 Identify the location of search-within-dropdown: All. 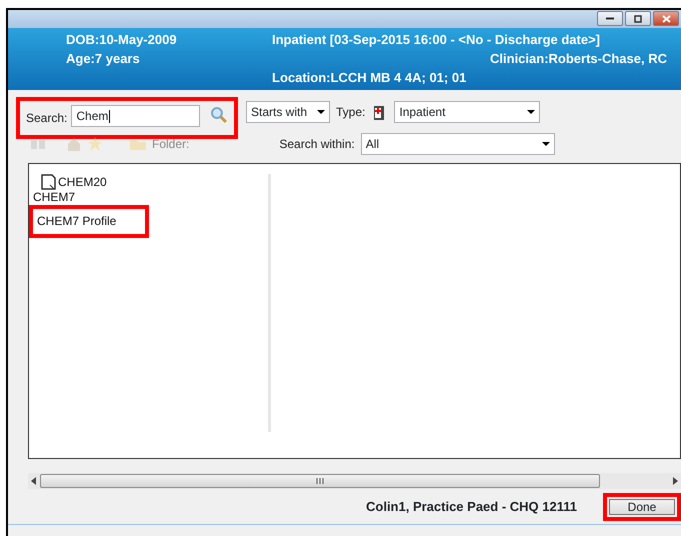
(457, 144).